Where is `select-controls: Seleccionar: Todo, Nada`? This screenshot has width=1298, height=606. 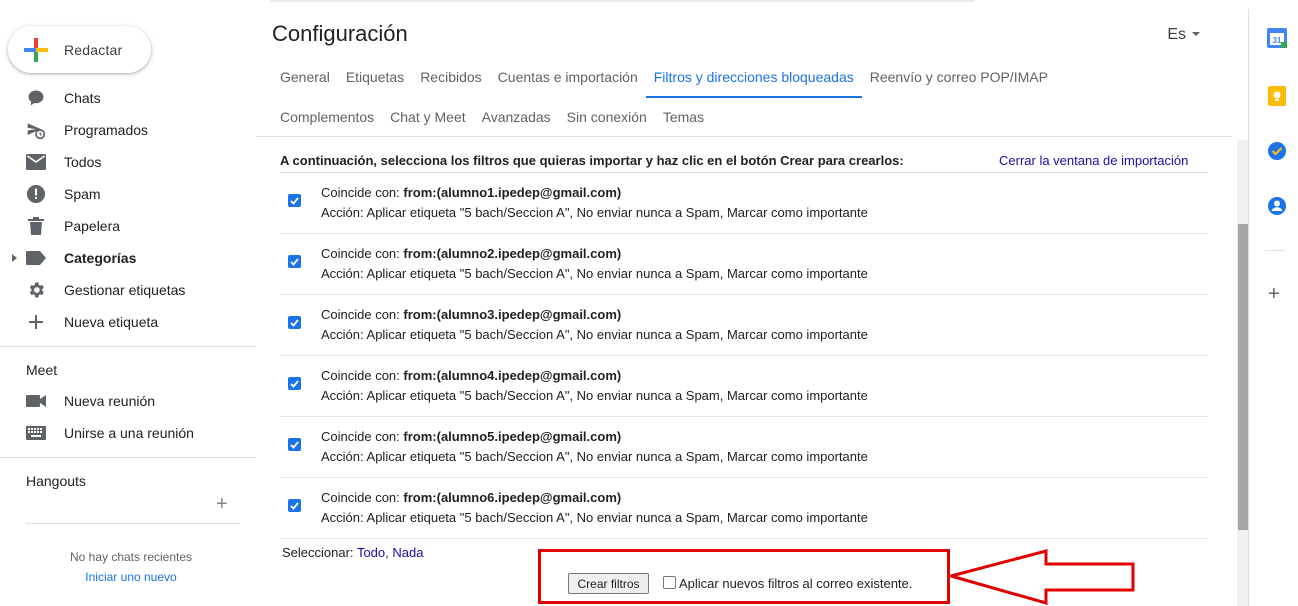
select-controls: Seleccionar: Todo, Nada is located at coordinates (353, 552).